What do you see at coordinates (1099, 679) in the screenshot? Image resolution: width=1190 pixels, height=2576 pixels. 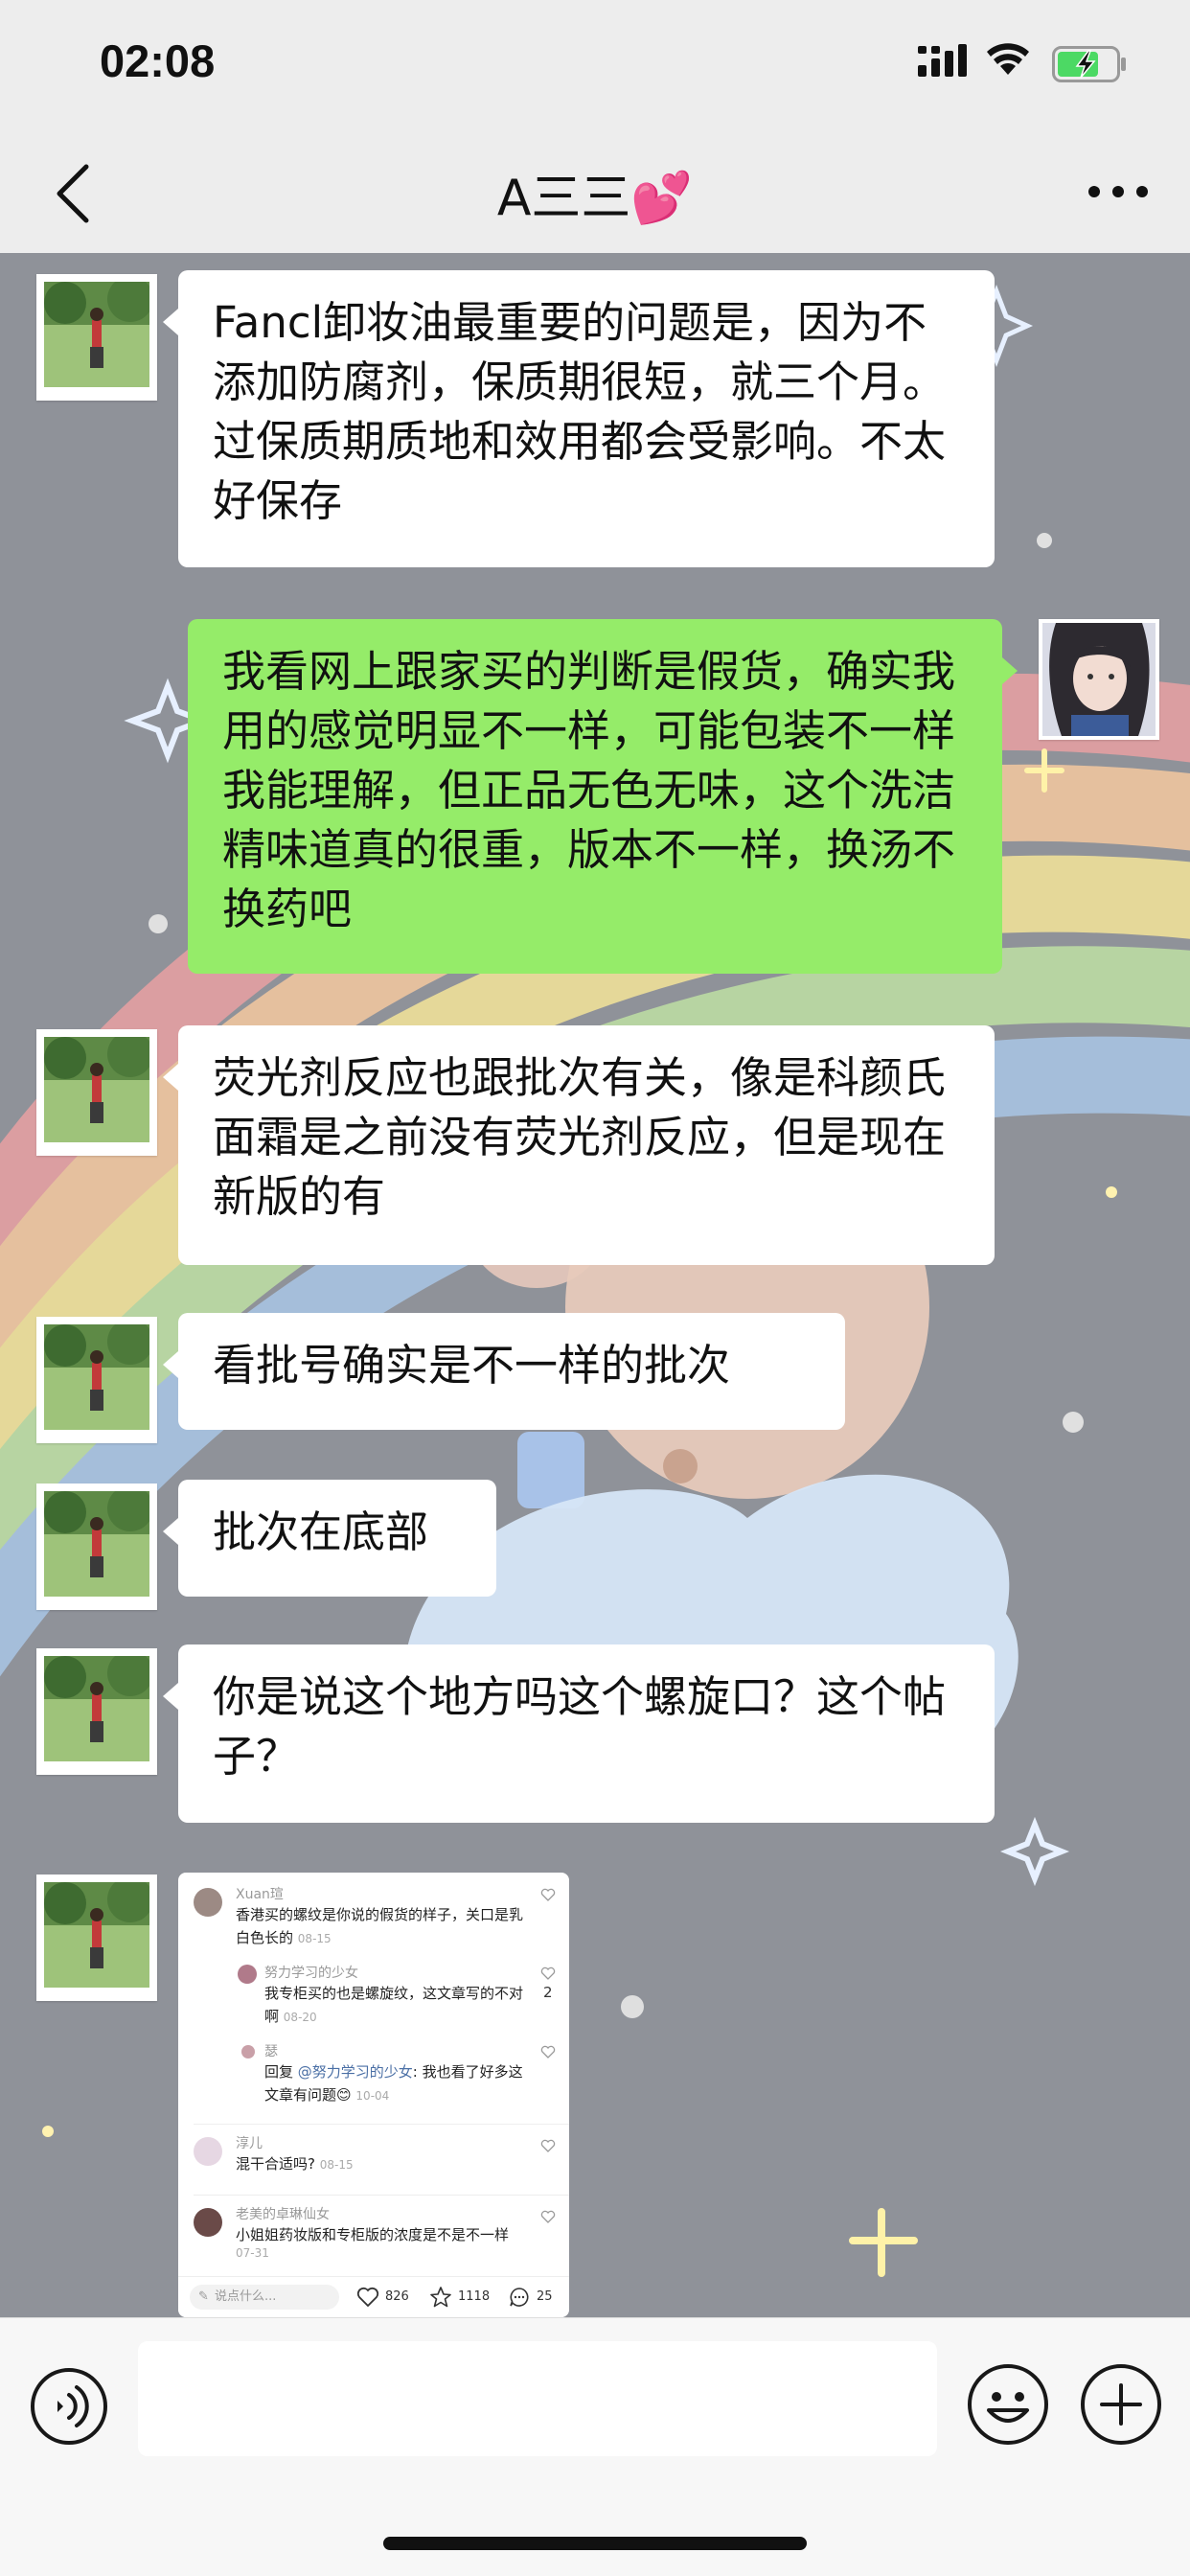 I see `my-avatar` at bounding box center [1099, 679].